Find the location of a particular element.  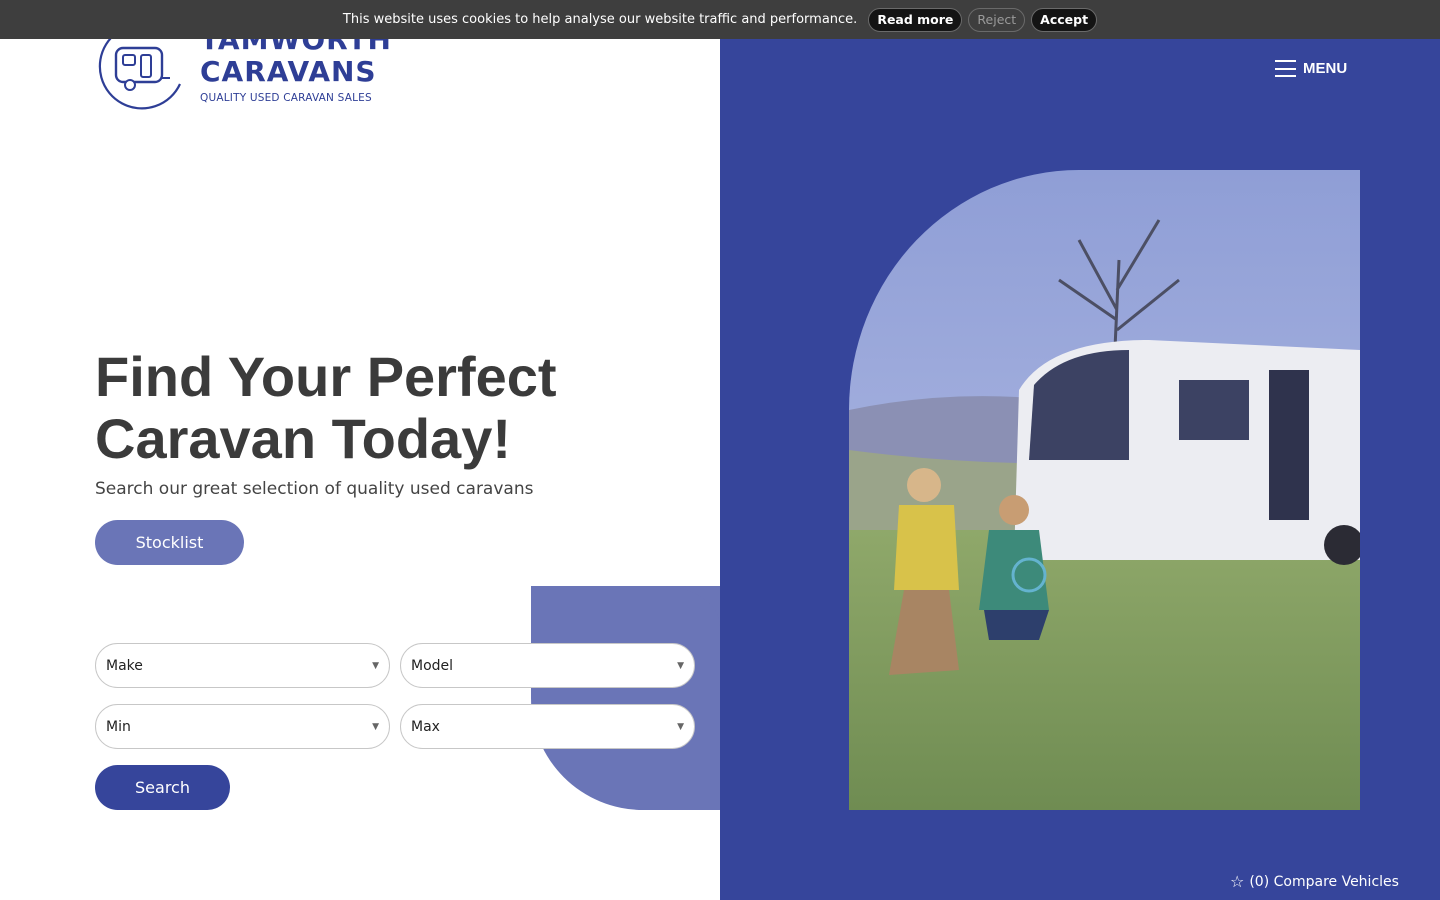

page-title-line-1: Find Your Perfect is located at coordinates (326, 376).